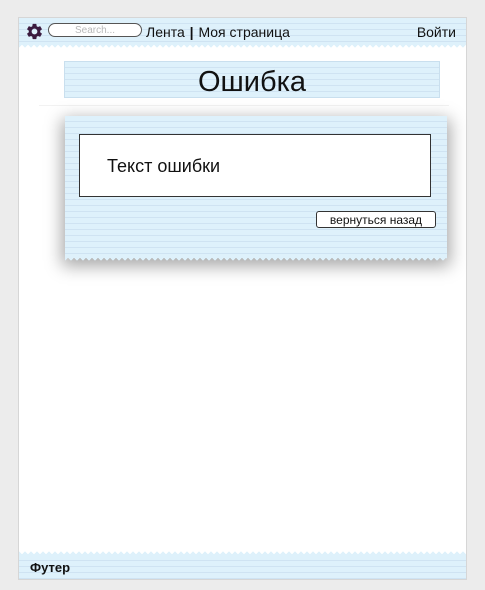  I want to click on gear-icon, so click(34, 31).